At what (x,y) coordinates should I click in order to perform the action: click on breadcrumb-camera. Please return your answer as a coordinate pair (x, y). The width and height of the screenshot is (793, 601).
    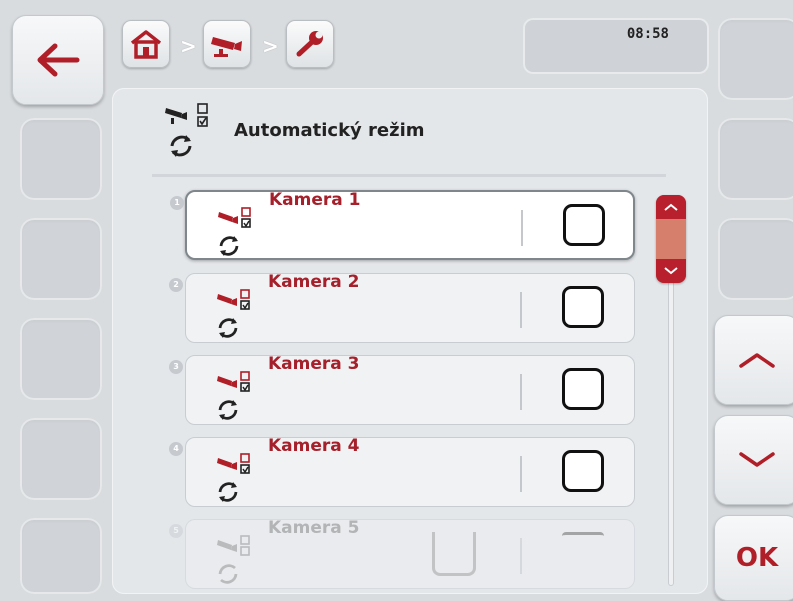
    Looking at the image, I should click on (227, 44).